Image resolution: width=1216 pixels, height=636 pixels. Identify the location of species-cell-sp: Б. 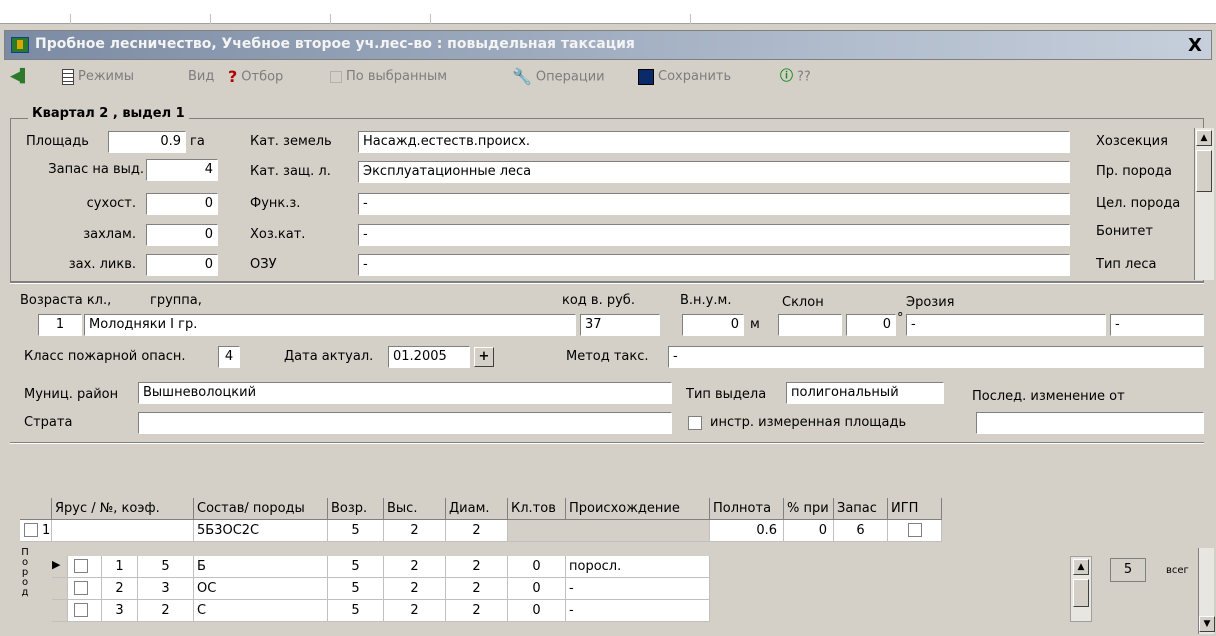
(261, 567).